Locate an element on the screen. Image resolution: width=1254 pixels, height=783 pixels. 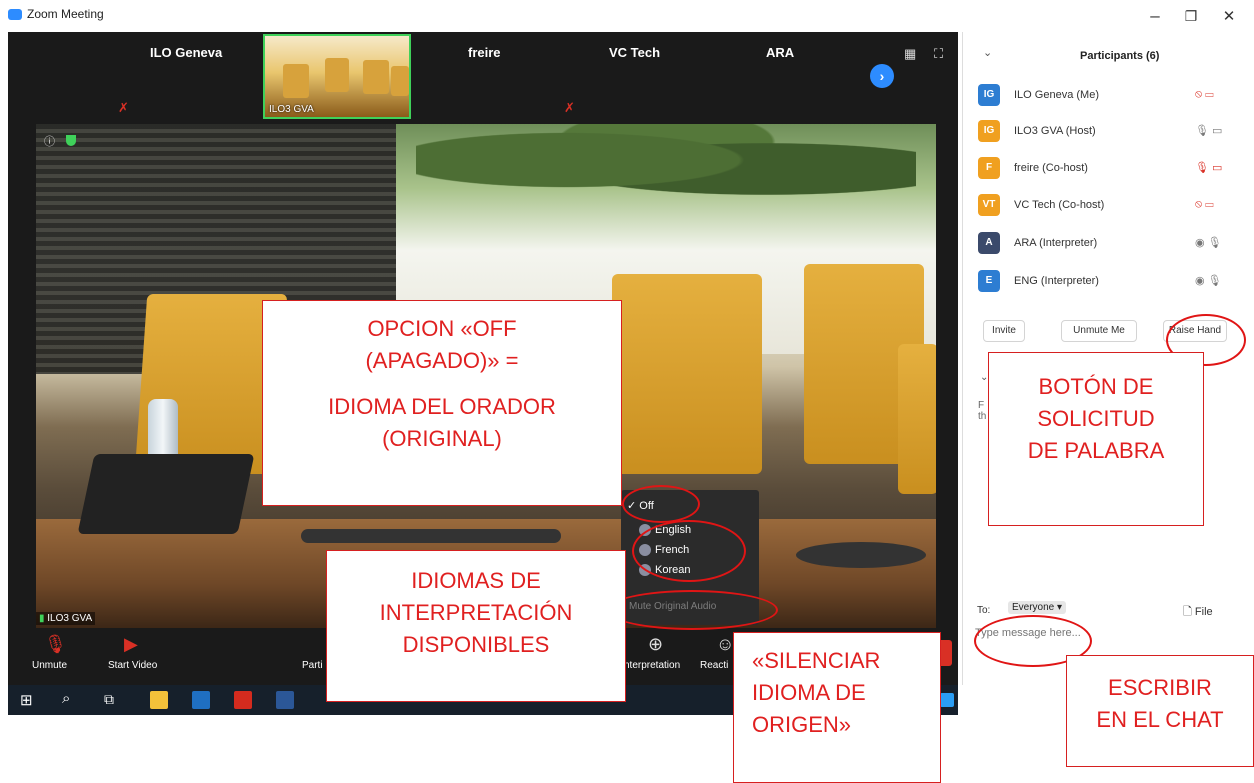
annotation-chat: ESCRIBIR EN EL CHAT is located at coordinates (1160, 711).